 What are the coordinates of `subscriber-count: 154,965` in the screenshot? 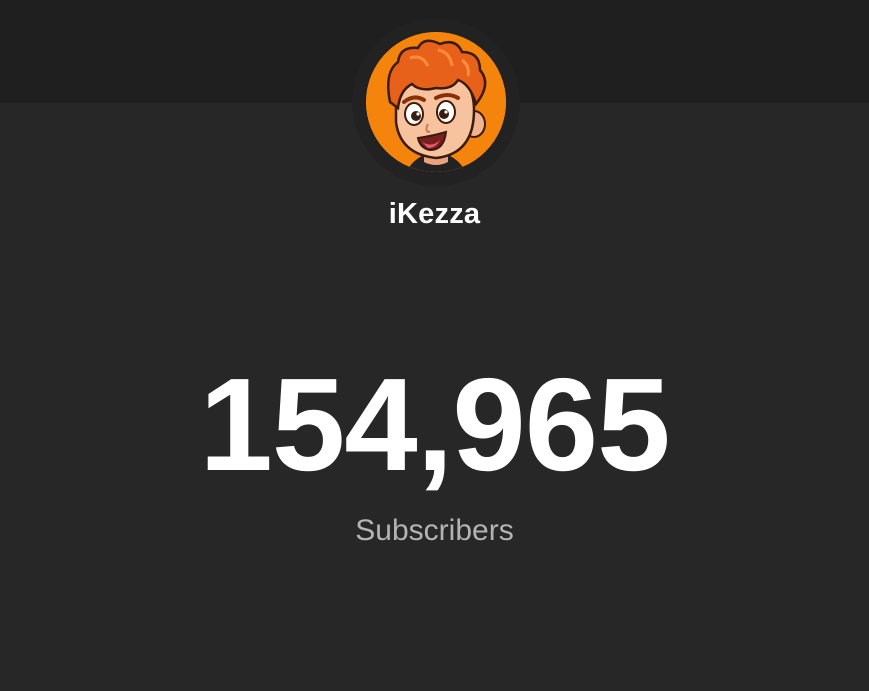 It's located at (434, 424).